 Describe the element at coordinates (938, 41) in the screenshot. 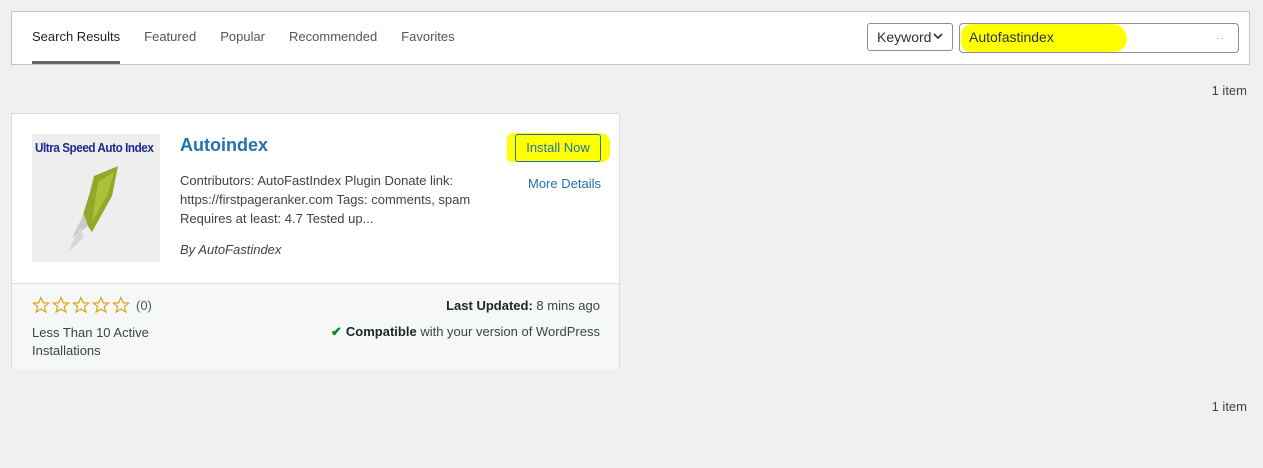

I see `chevron-down-icon` at that location.